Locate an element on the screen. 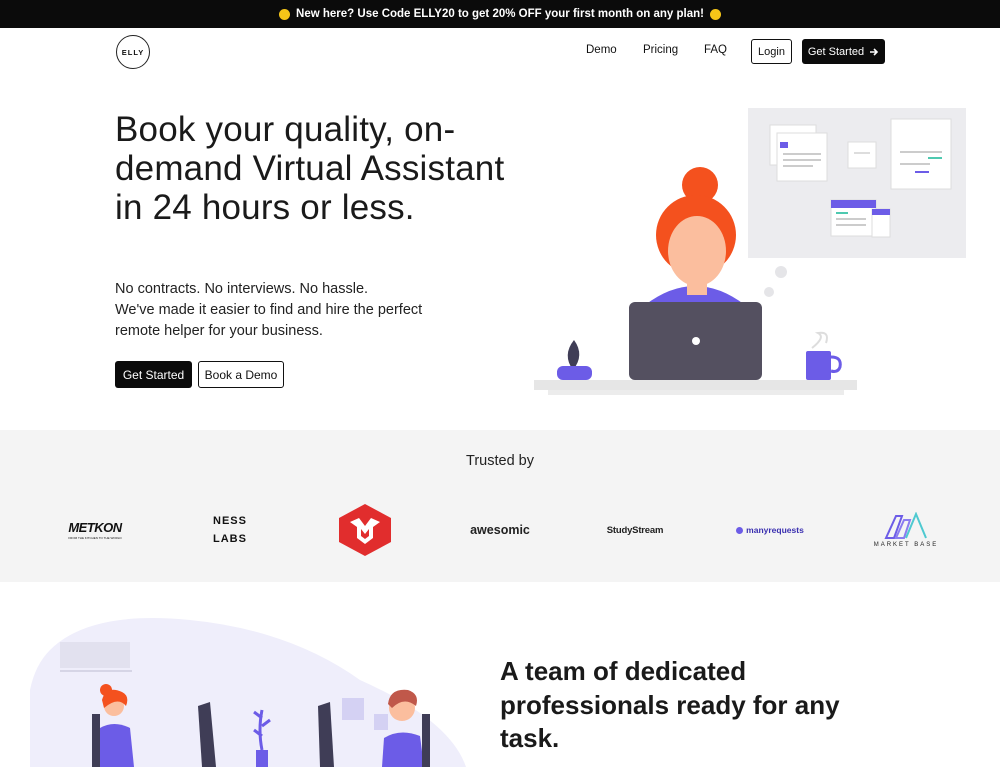  nav-link-faq: FAQ is located at coordinates (715, 50).